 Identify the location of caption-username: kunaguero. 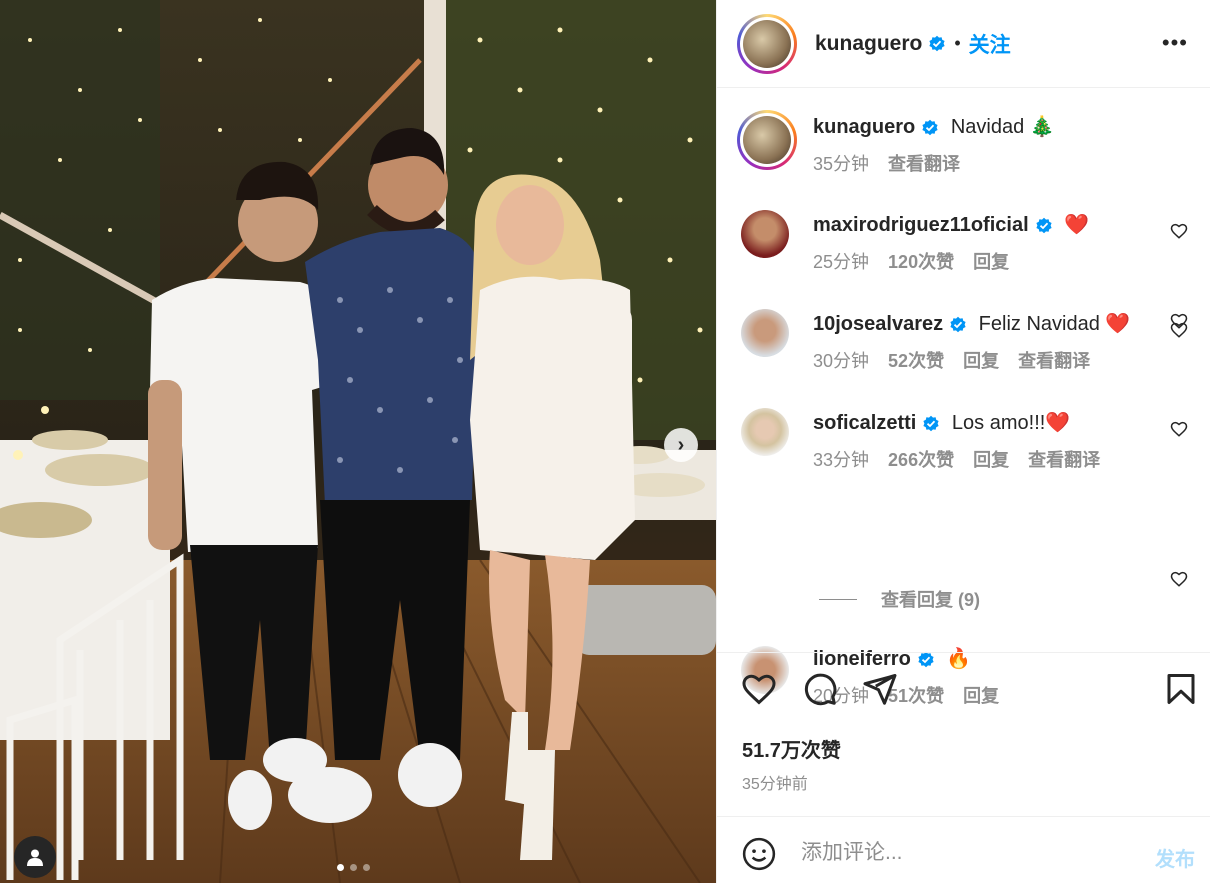
(864, 127).